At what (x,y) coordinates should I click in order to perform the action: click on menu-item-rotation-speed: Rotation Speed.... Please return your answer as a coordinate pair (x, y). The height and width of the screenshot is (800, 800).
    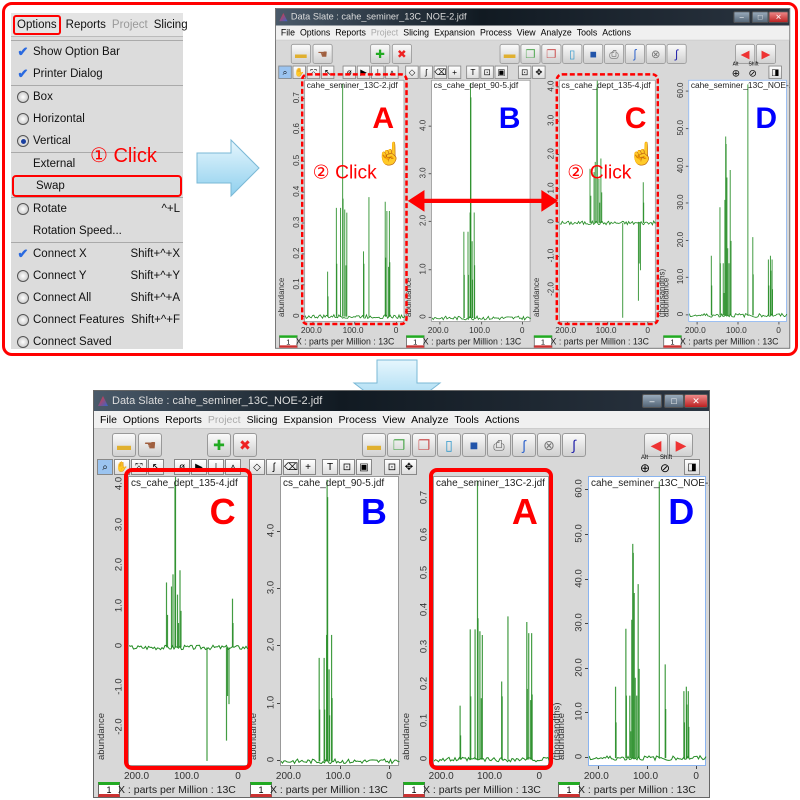
    Looking at the image, I should click on (97, 231).